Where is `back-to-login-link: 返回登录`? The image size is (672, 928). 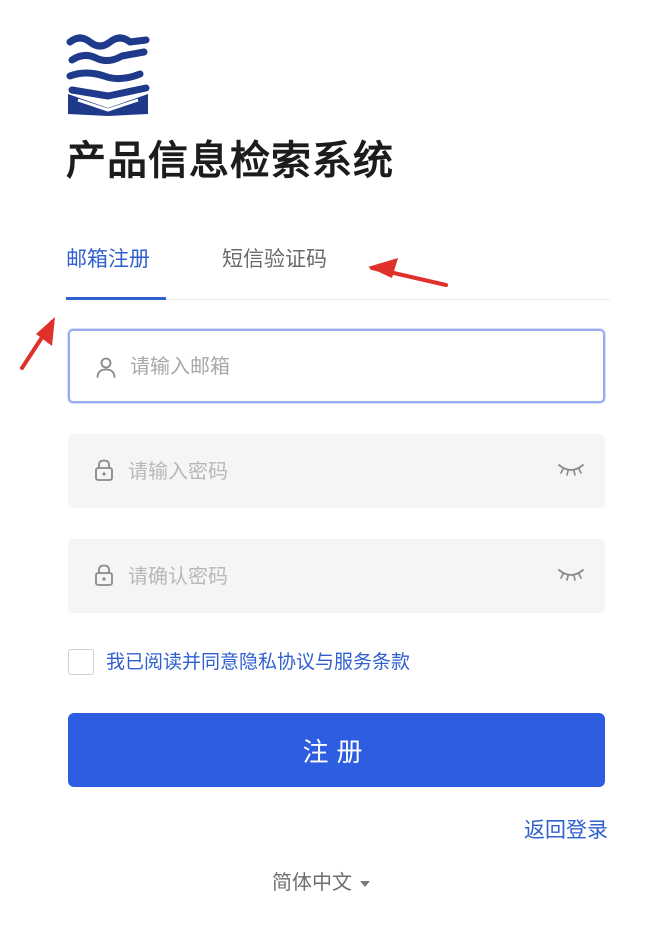 back-to-login-link: 返回登录 is located at coordinates (566, 830).